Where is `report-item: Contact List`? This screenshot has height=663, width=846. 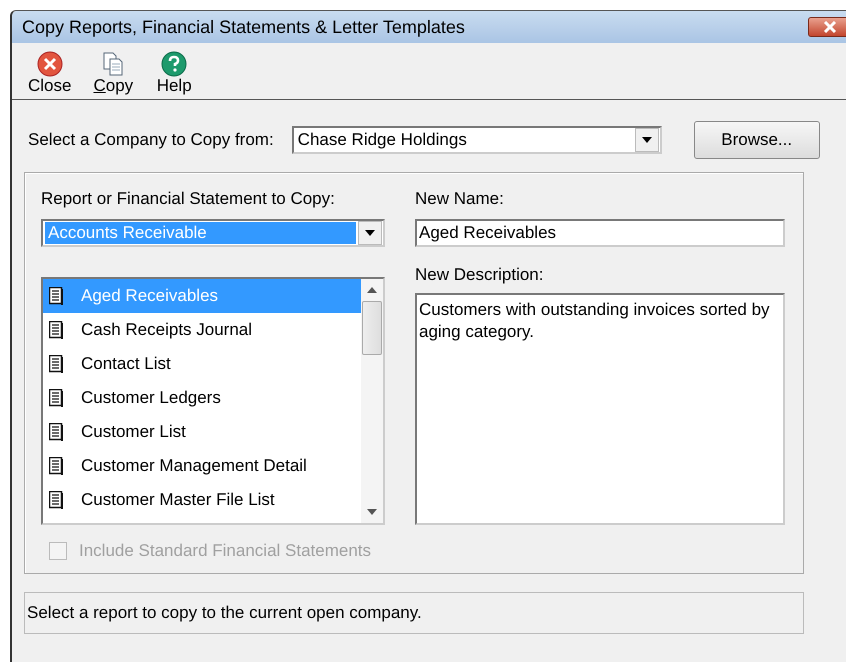
report-item: Contact List is located at coordinates (202, 364).